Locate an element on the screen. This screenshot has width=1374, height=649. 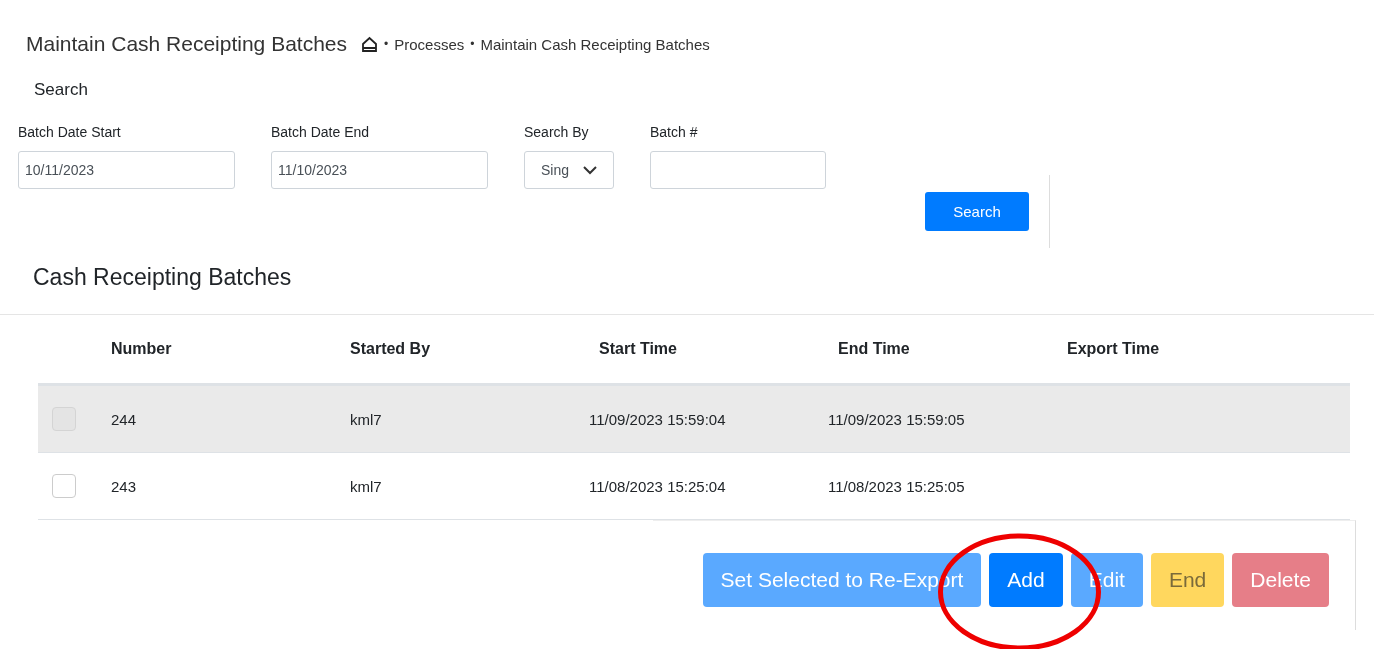
search-by-dropdown: Sing is located at coordinates (569, 170).